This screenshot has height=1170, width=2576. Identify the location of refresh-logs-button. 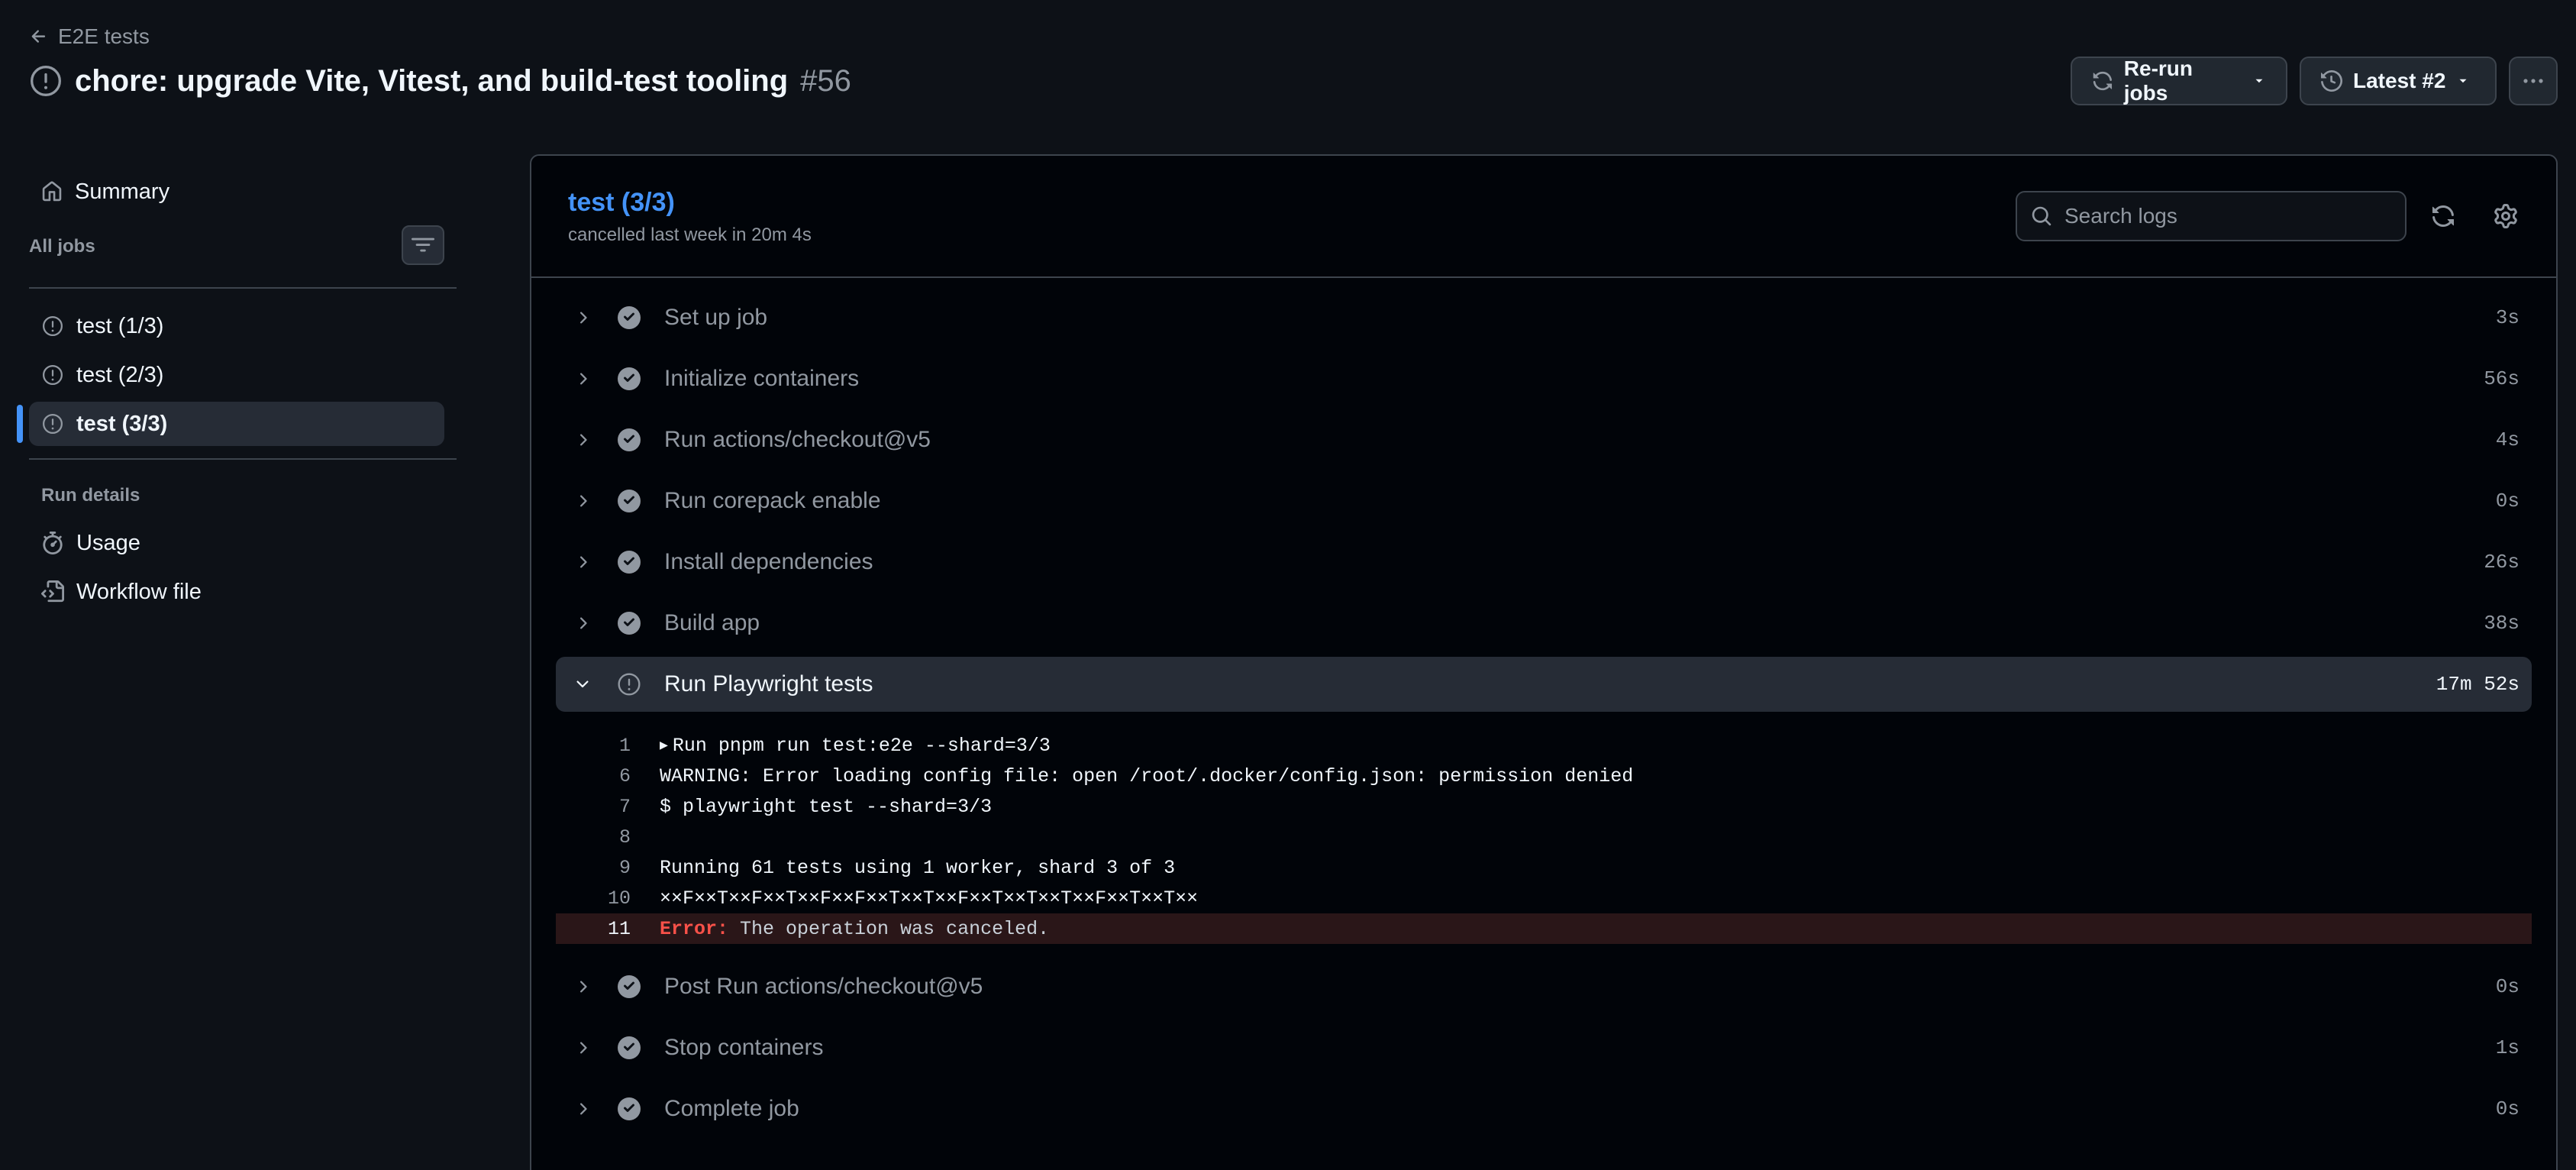
(2443, 216).